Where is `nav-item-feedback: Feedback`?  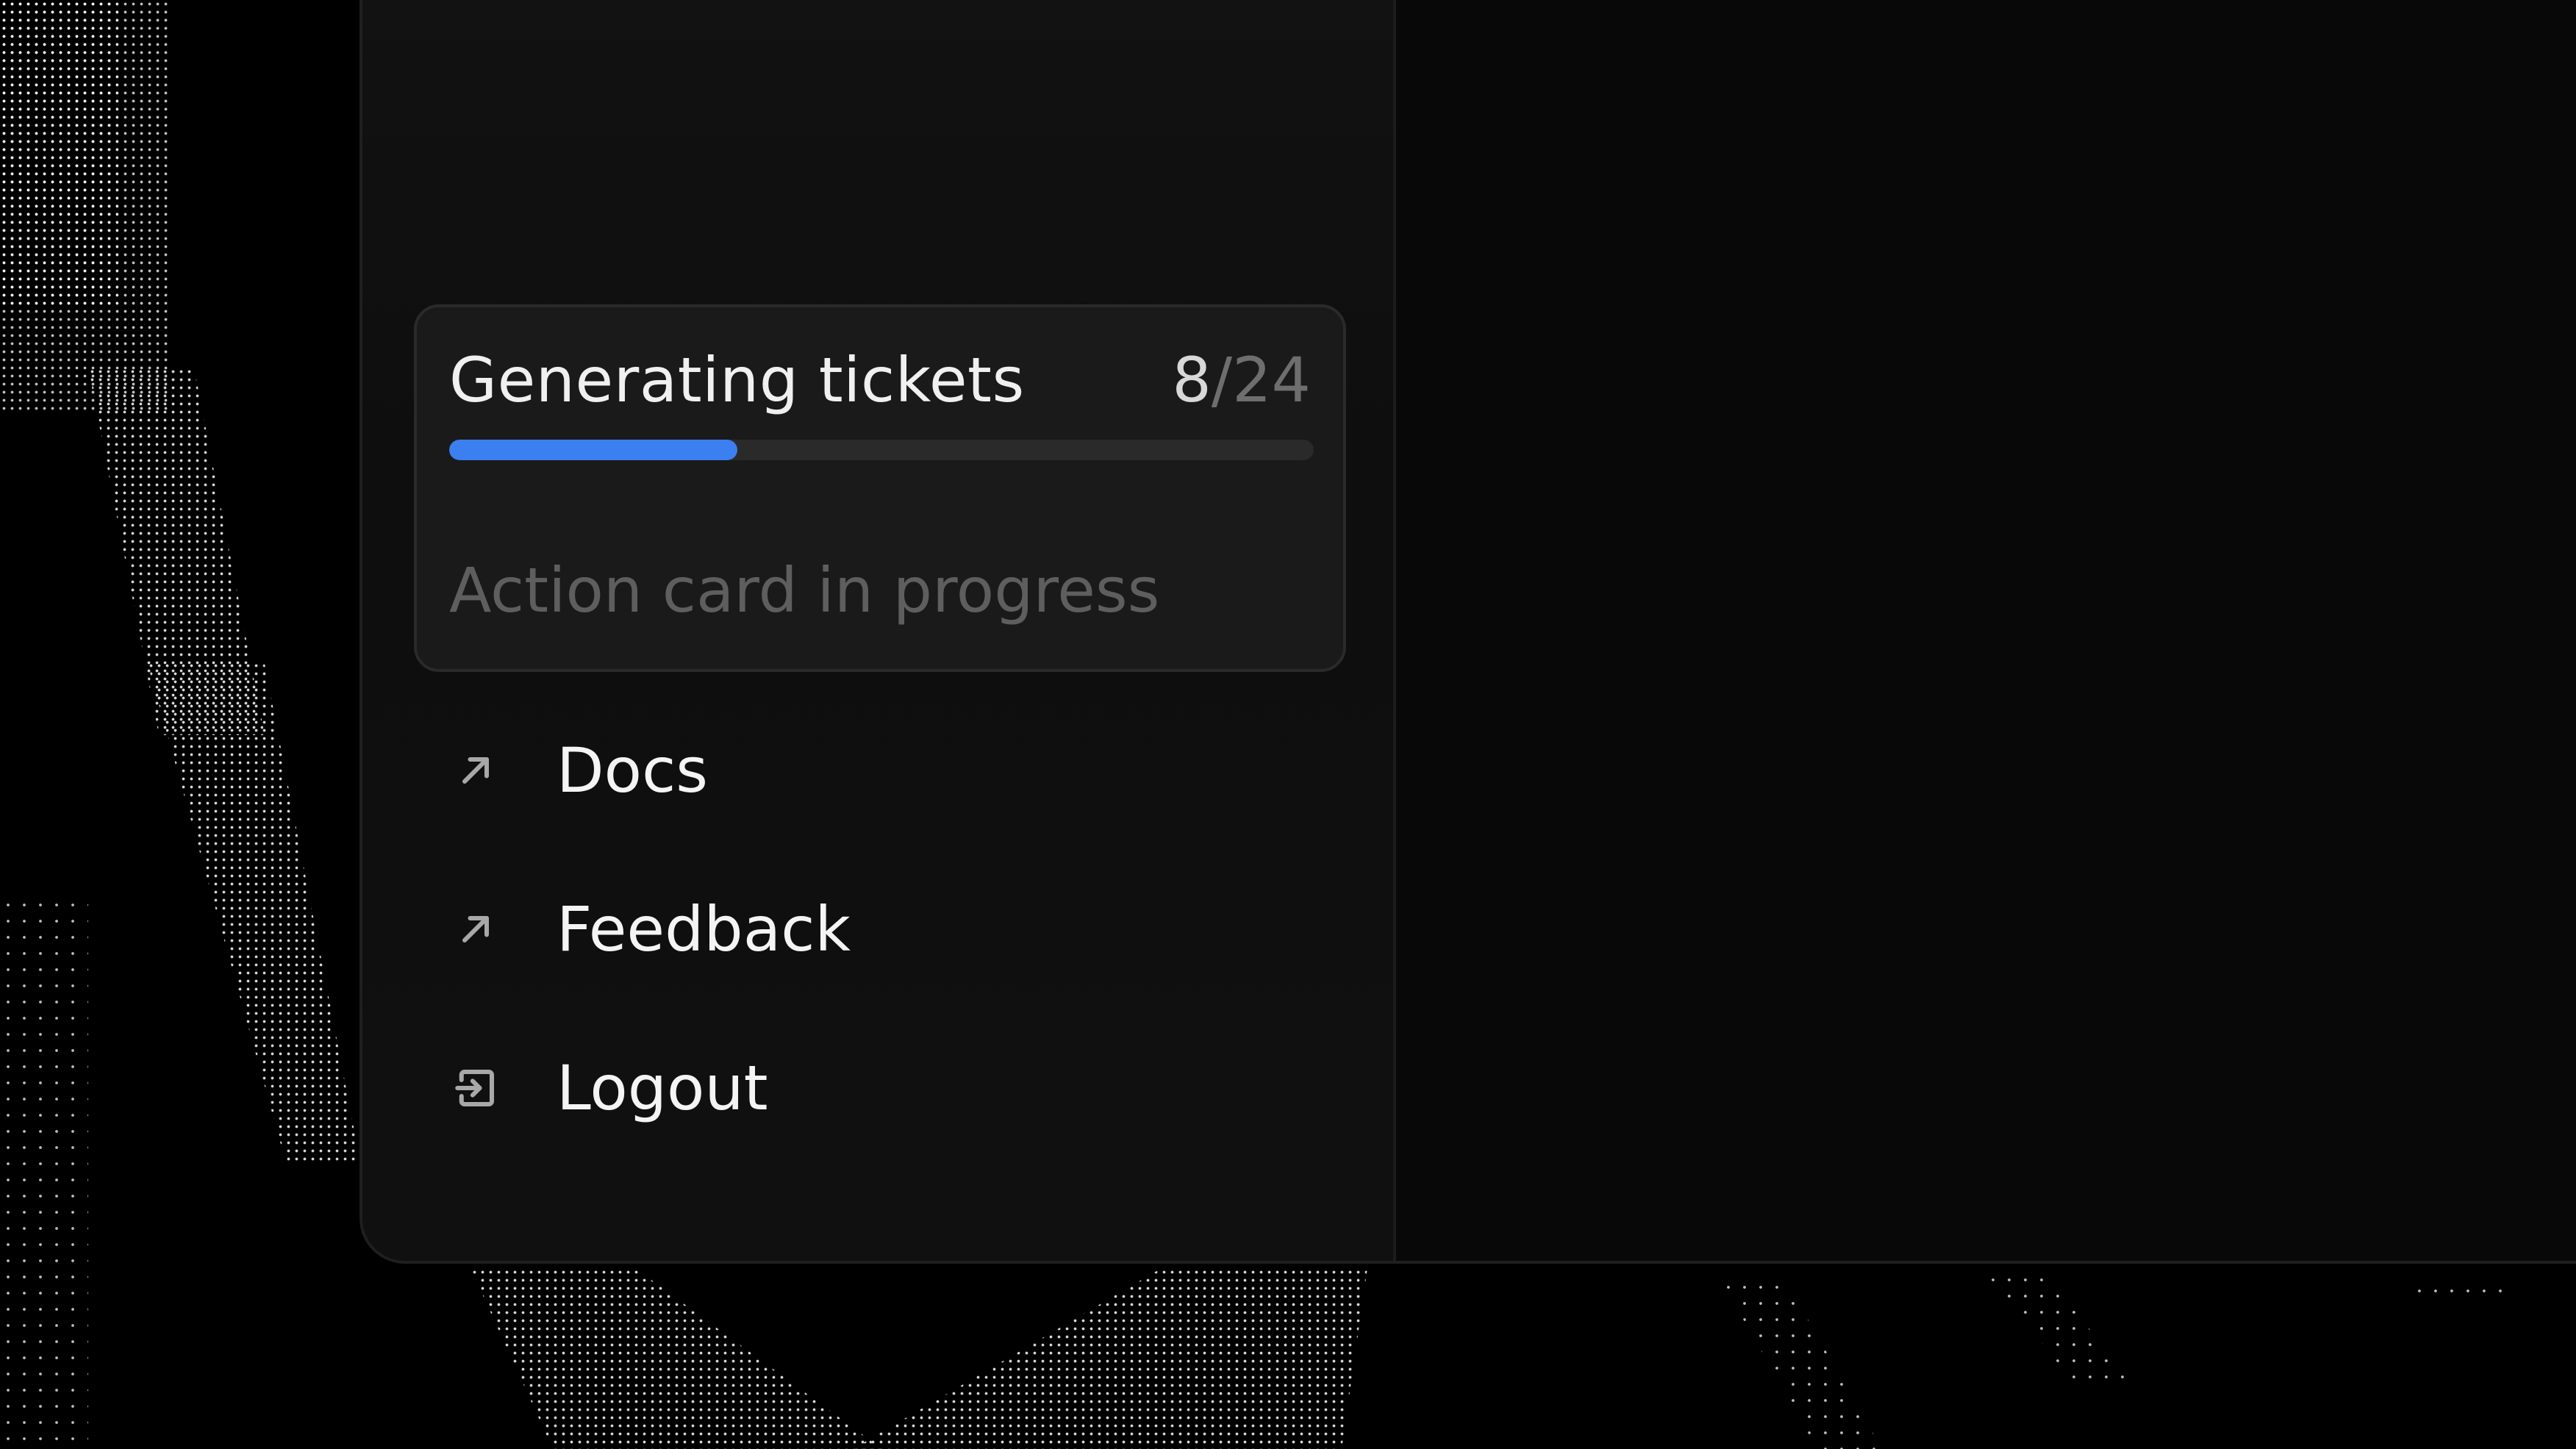
nav-item-feedback: Feedback is located at coordinates (855, 929).